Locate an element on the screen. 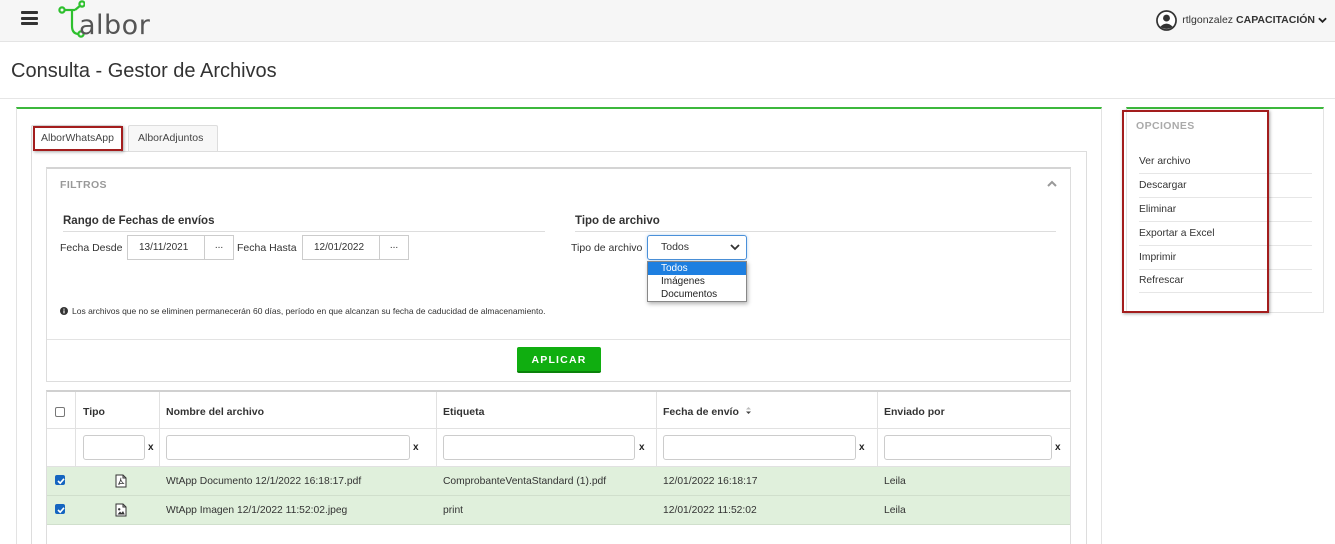 The image size is (1335, 544). top-bar: albor rtlgonzalez CAPACITACIÓN is located at coordinates (667, 21).